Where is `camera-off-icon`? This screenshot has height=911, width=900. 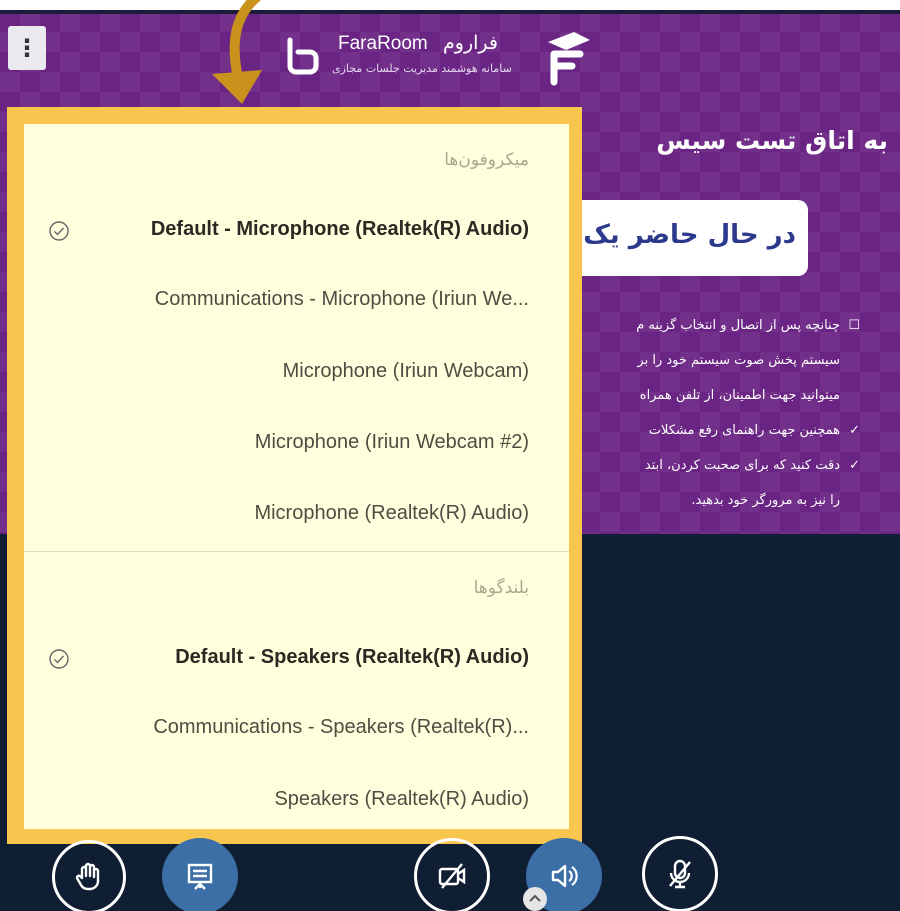
camera-off-icon is located at coordinates (452, 876).